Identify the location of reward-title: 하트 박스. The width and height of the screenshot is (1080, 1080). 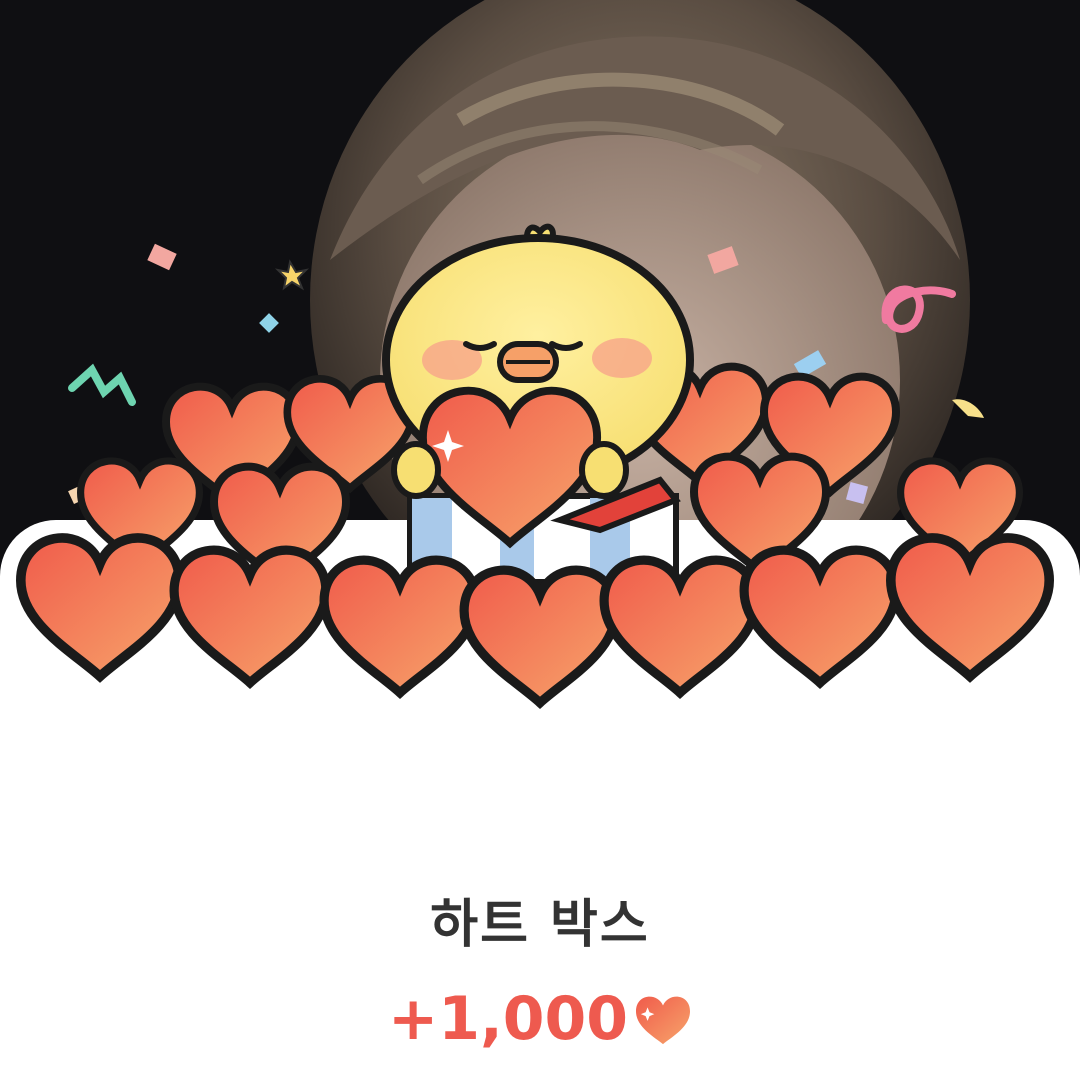
(540, 925).